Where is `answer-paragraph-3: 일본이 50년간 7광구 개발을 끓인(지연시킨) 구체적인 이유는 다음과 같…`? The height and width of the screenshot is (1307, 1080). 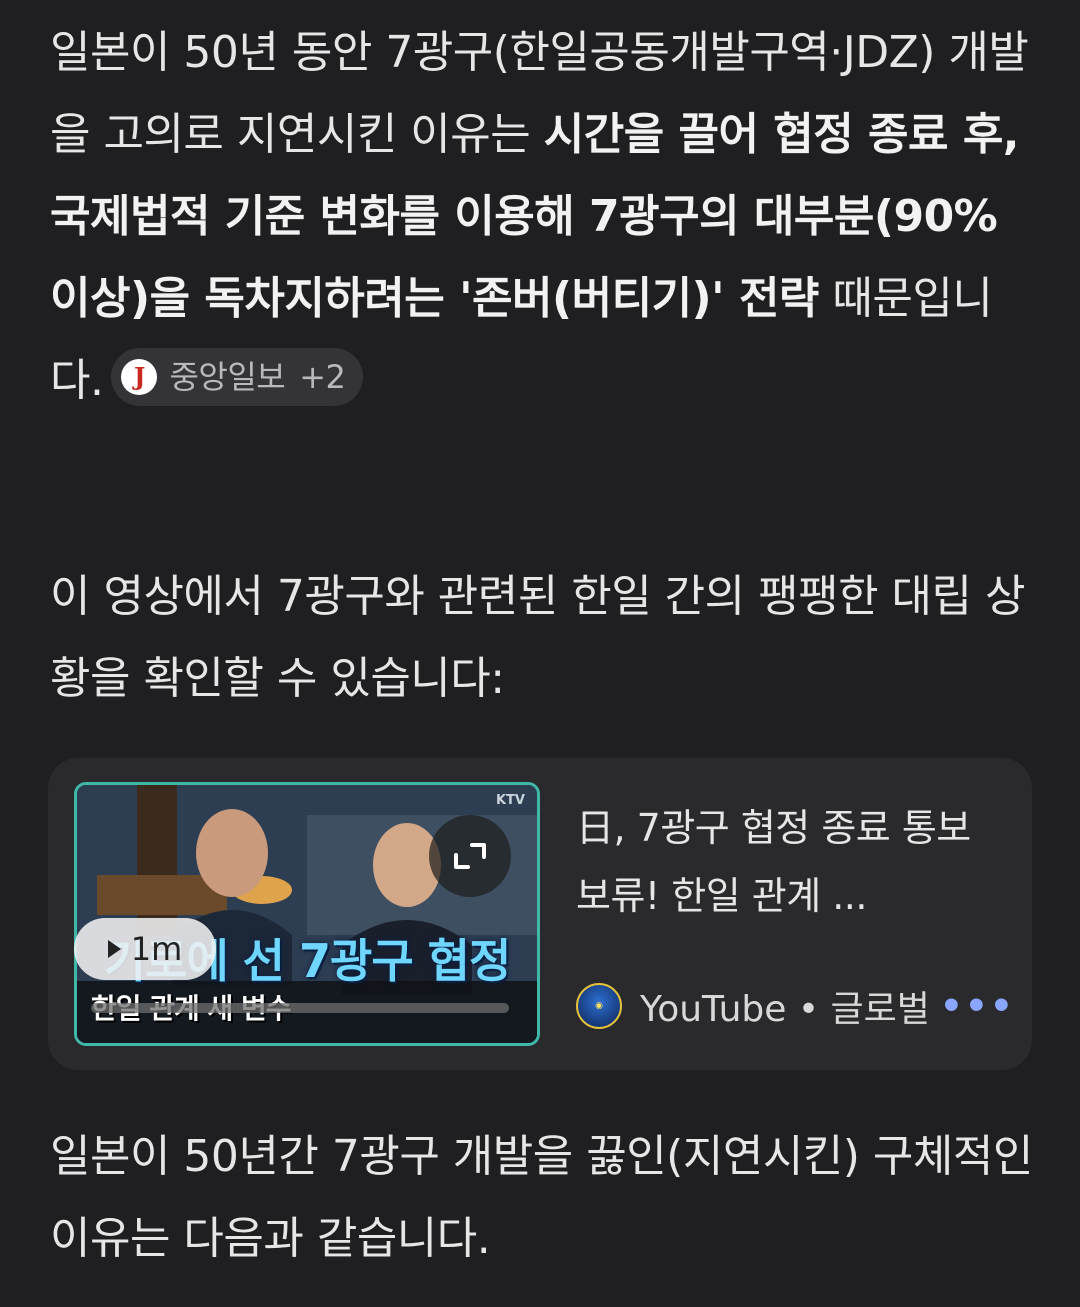
answer-paragraph-3: 일본이 50년간 7광구 개발을 끓인(지연시킨) 구체적인 이유는 다음과 같… is located at coordinates (541, 1197).